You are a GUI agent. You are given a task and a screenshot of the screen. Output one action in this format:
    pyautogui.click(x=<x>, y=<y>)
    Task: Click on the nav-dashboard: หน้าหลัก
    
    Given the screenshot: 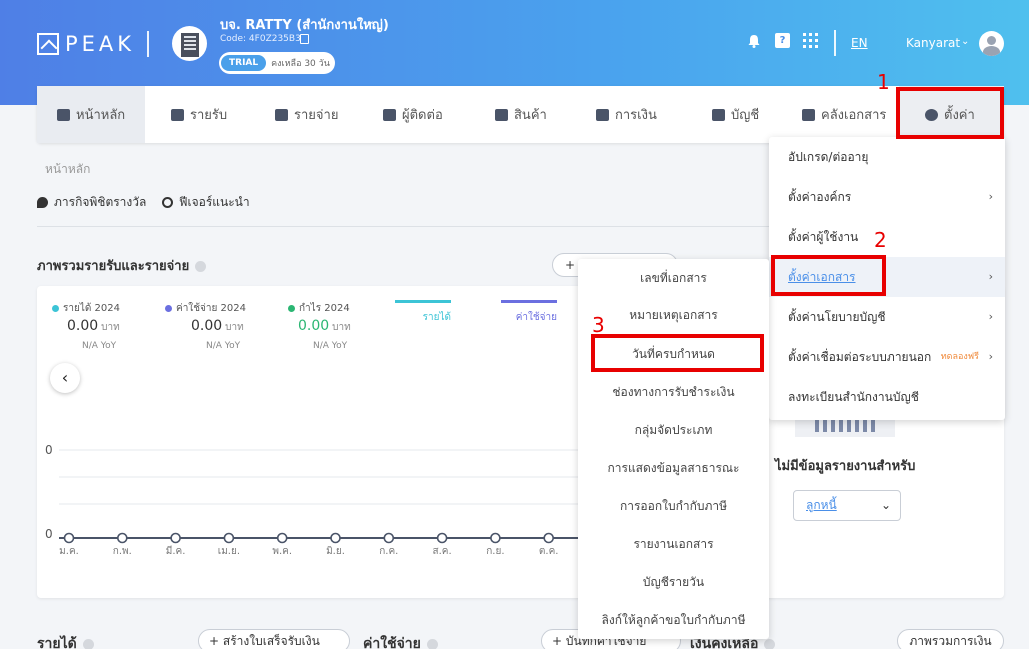 What is the action you would take?
    pyautogui.click(x=91, y=114)
    